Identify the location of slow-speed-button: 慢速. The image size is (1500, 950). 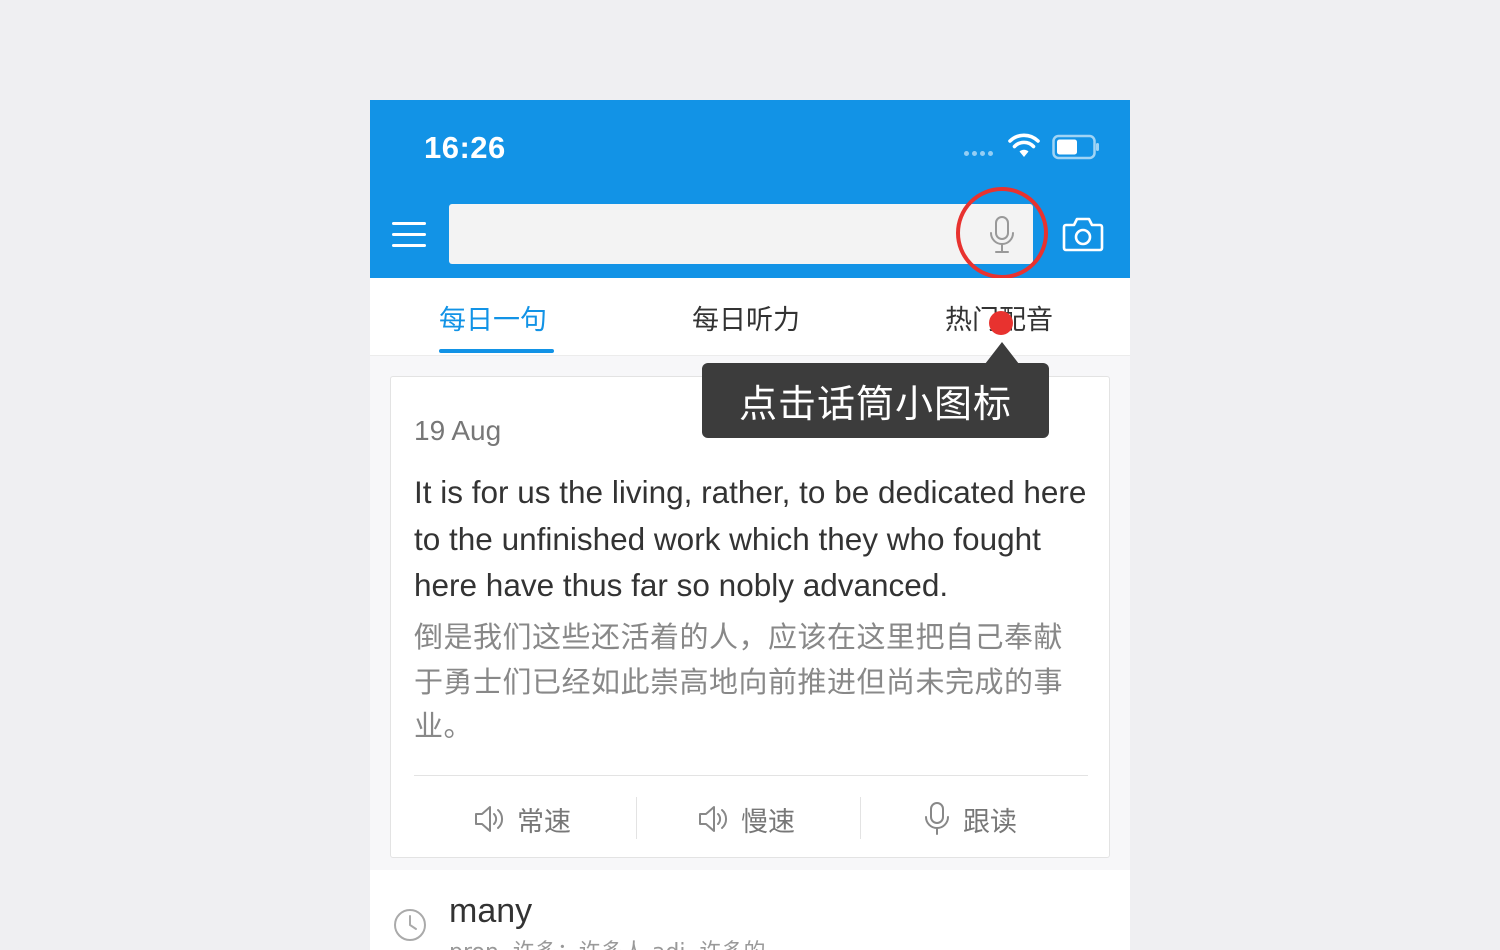
(746, 819).